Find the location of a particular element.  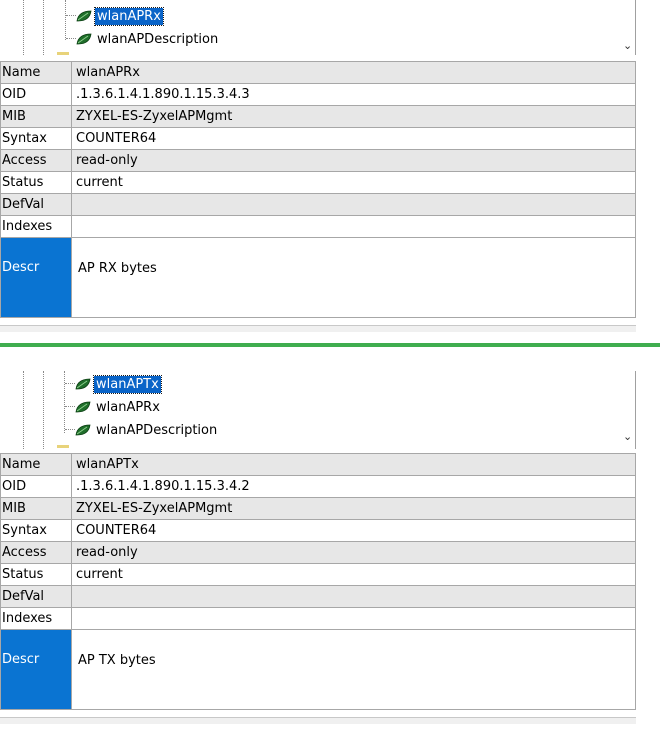

prop-value-name: wlanAPRx is located at coordinates (353, 72).